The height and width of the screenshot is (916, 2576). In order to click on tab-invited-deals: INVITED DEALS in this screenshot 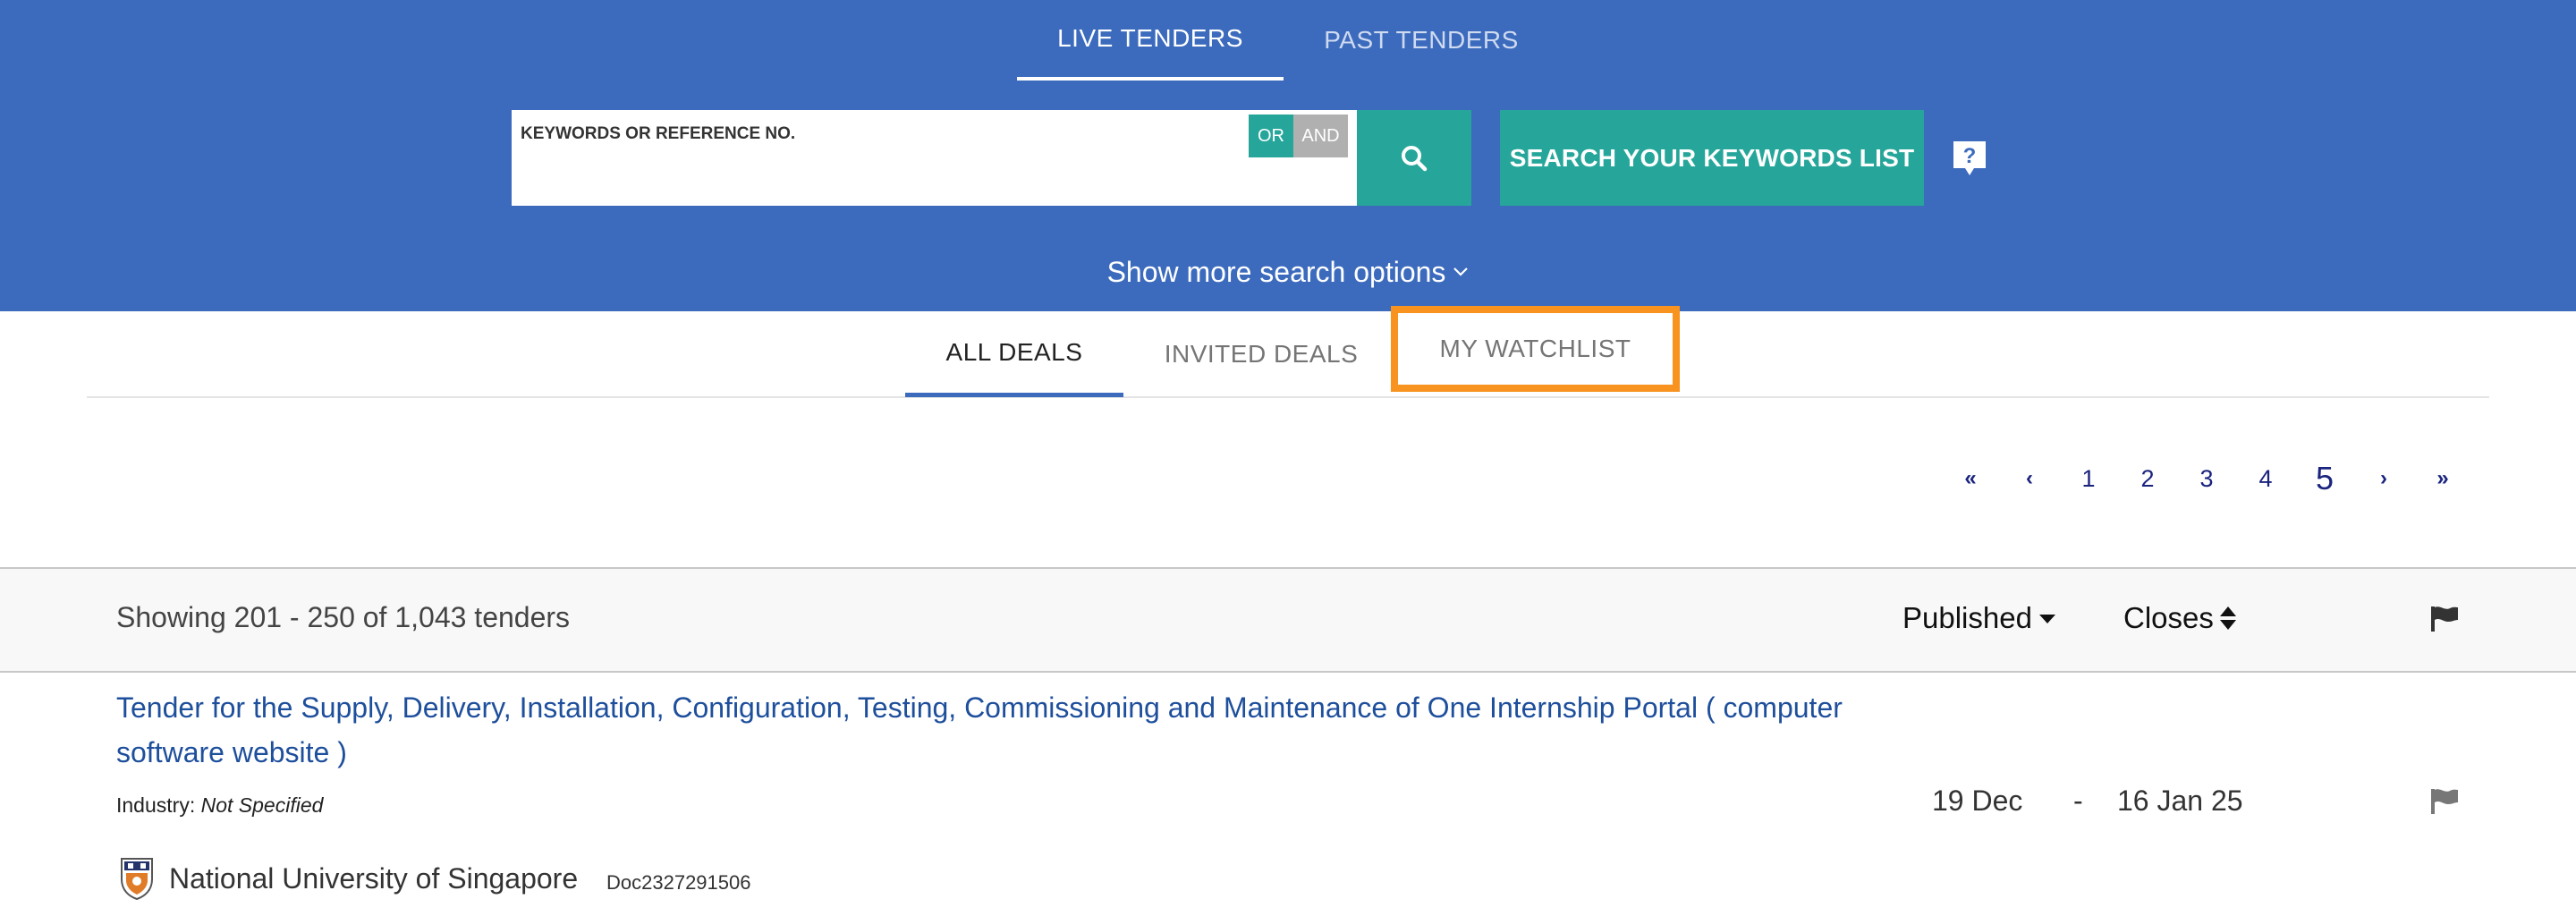, I will do `click(1261, 354)`.